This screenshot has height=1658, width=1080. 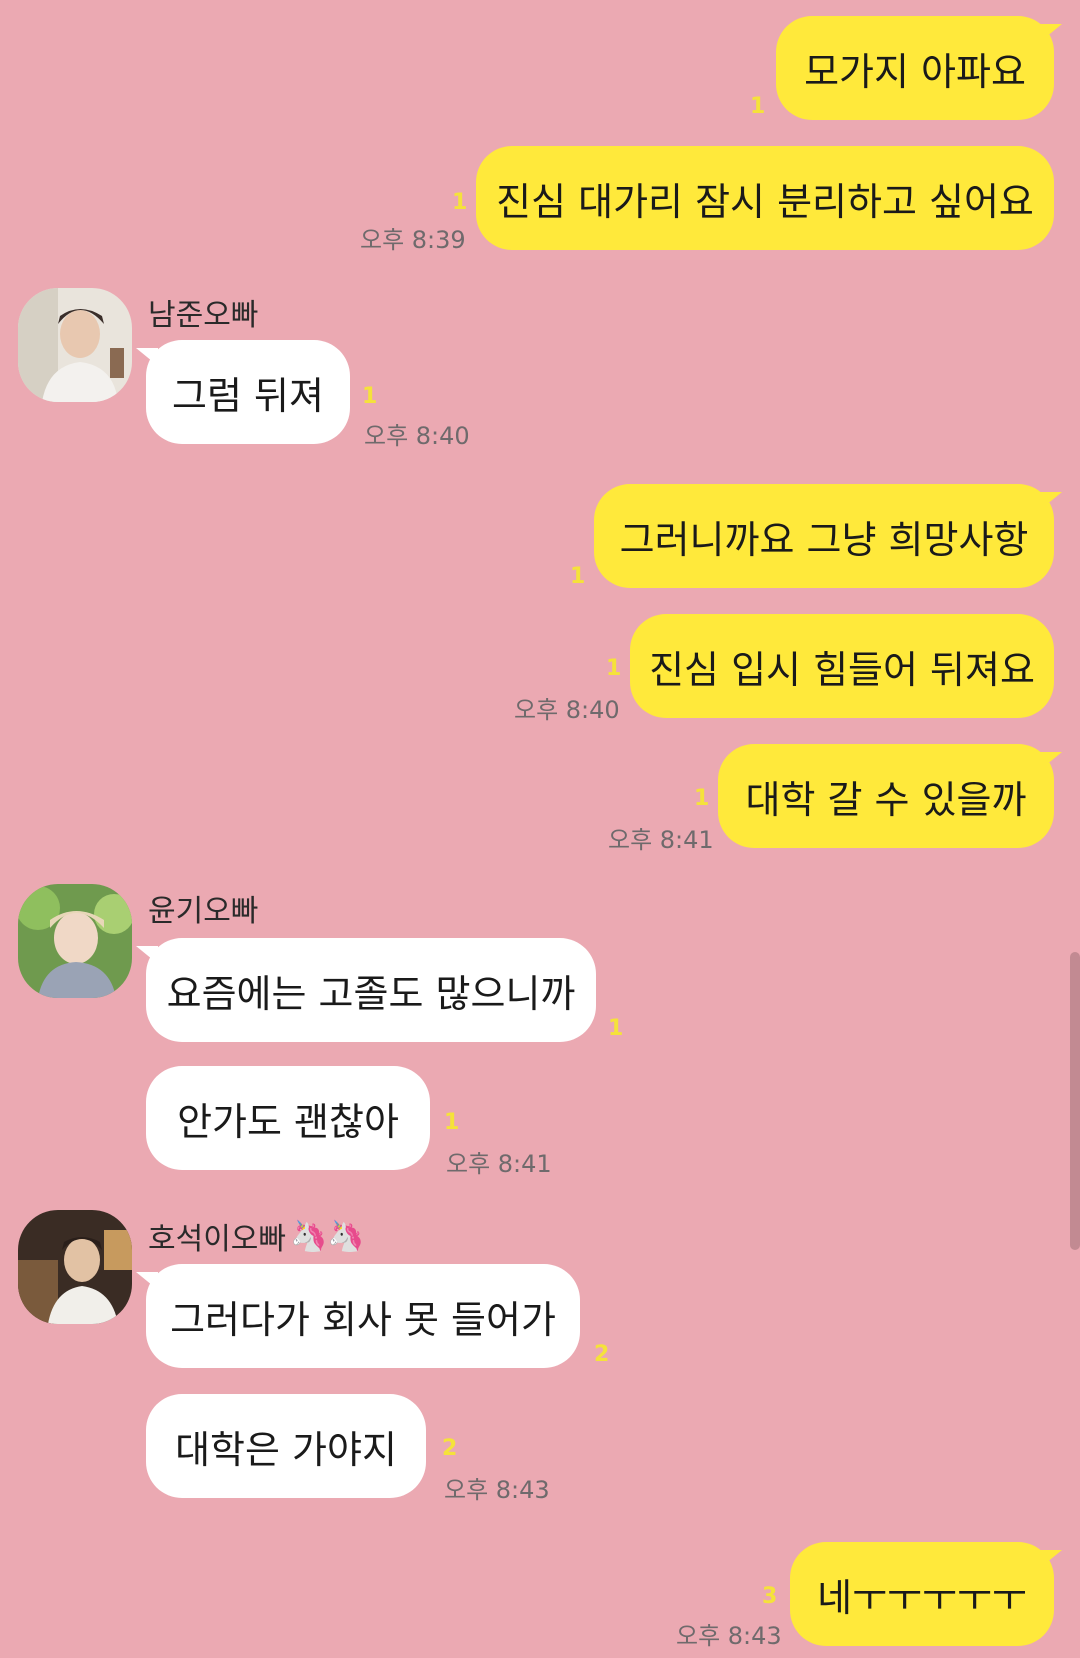 What do you see at coordinates (363, 1319) in the screenshot?
I see `message-text: 그러다가 회사 못 들어가` at bounding box center [363, 1319].